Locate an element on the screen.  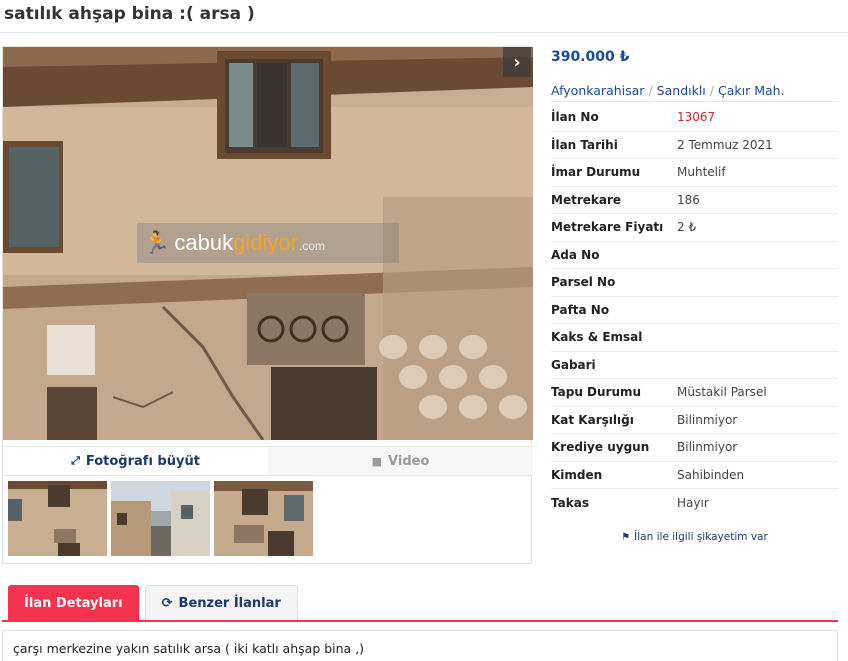
detail-row-metrekare-fiyati: Metrekare Fiyatı 2 ₺ is located at coordinates (694, 228).